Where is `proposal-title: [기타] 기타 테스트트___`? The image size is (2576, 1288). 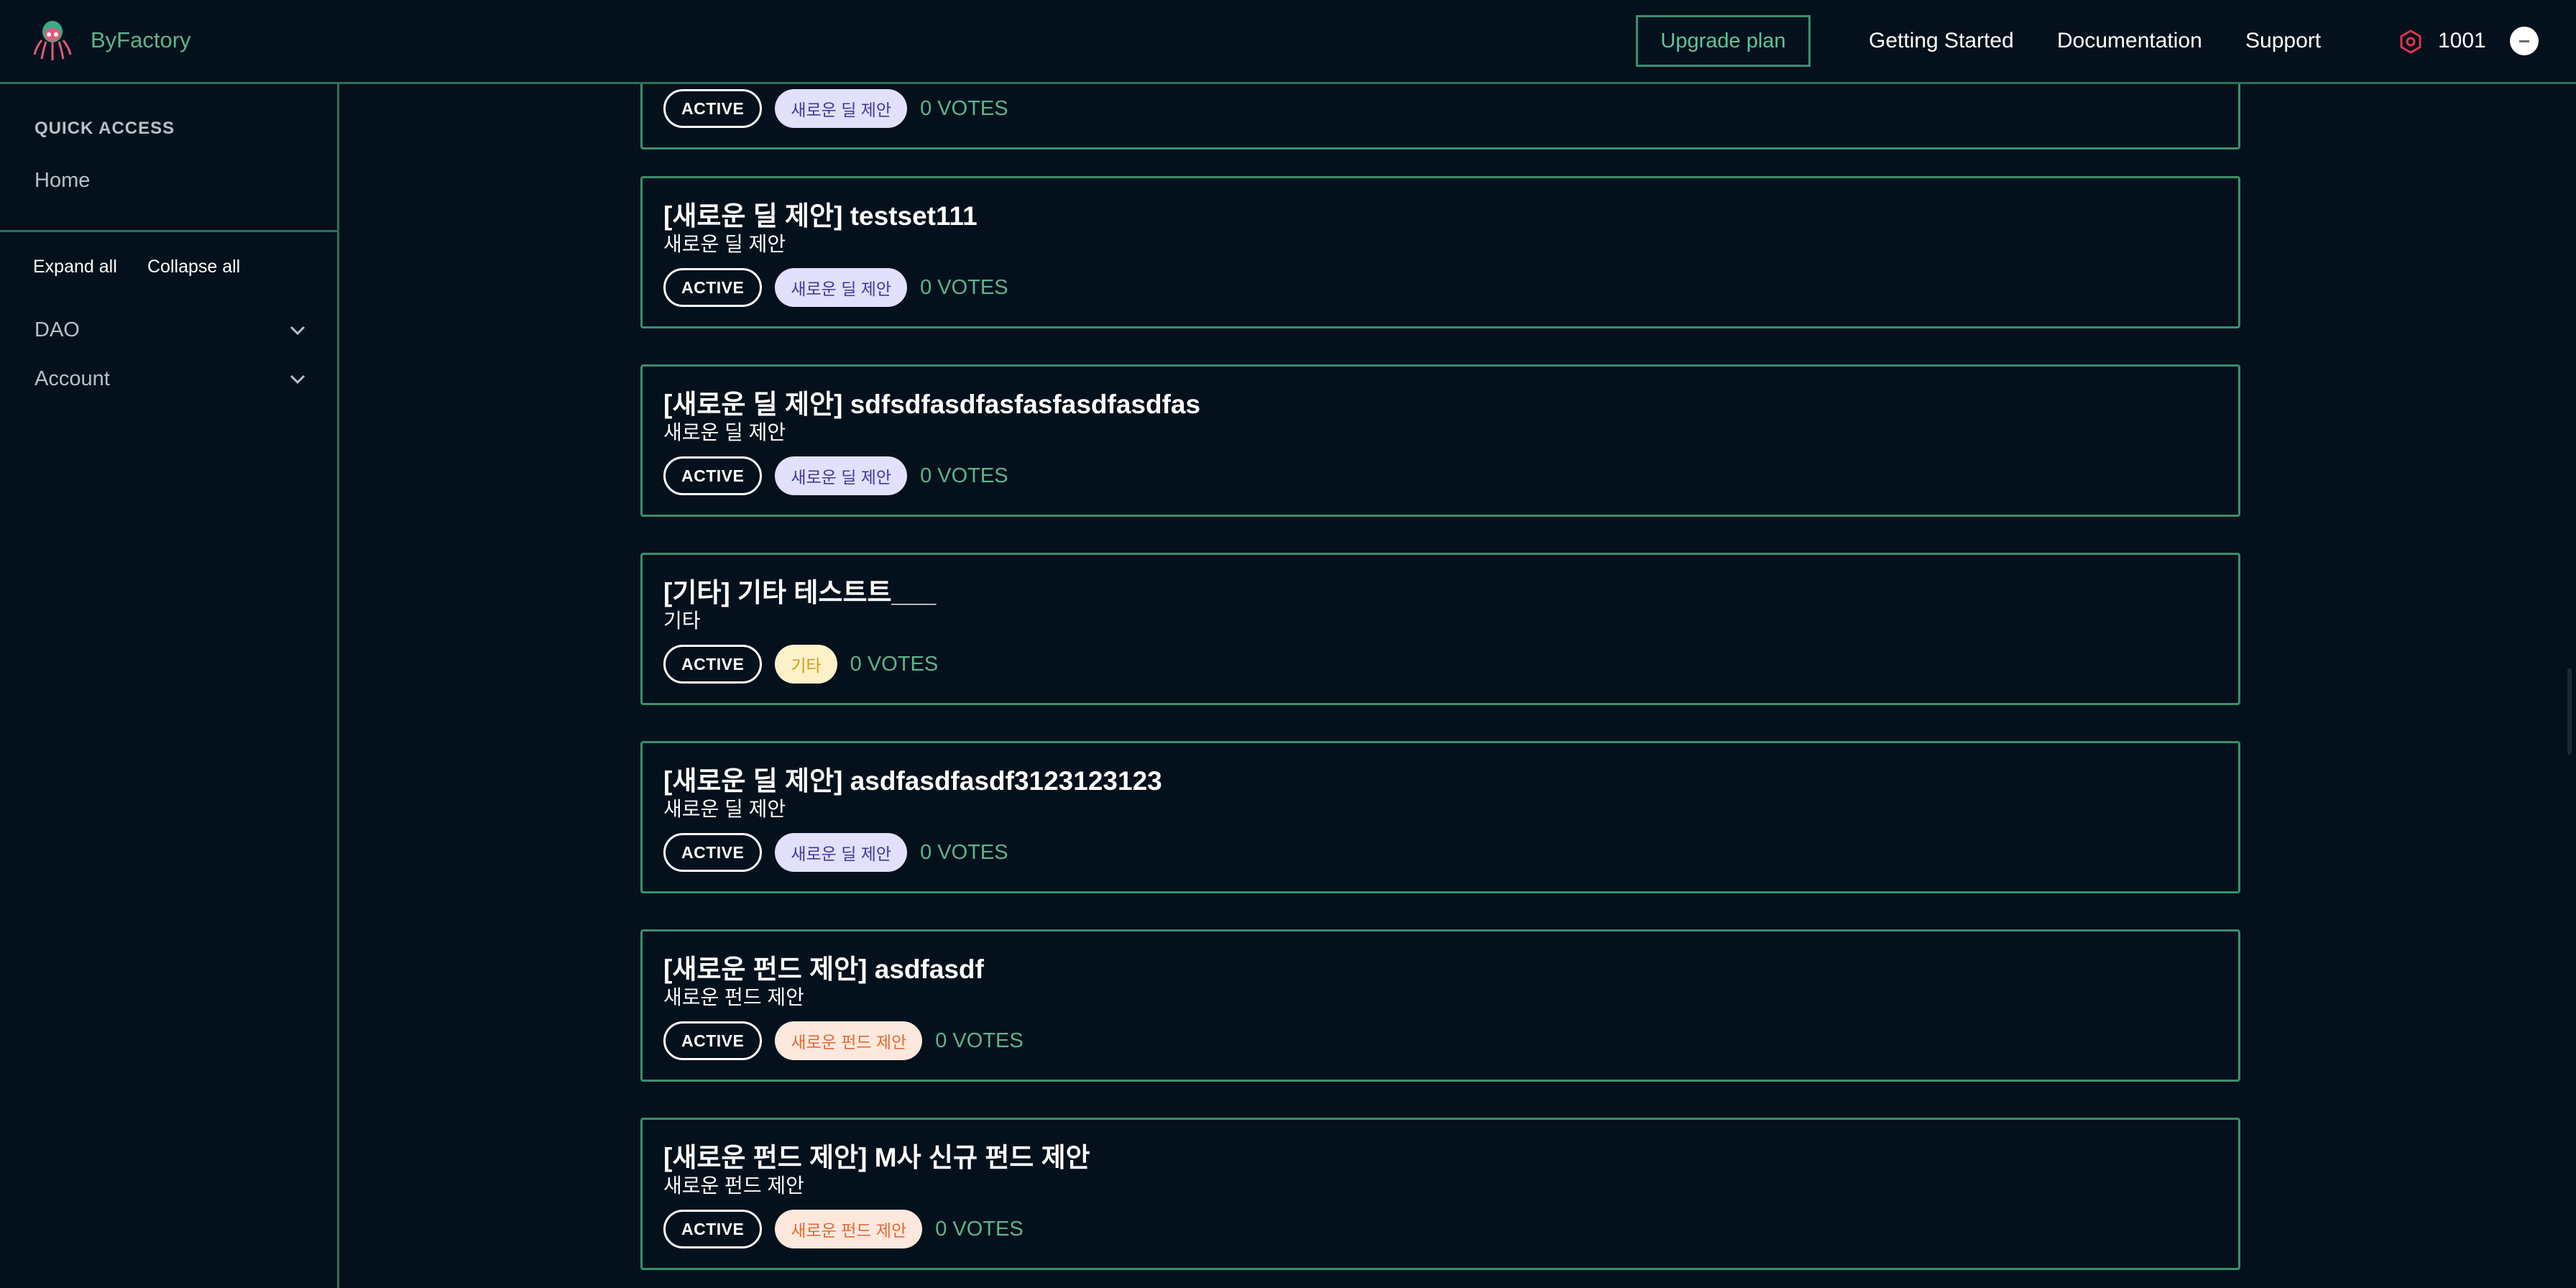
proposal-title: [기타] 기타 테스트트___ is located at coordinates (799, 590).